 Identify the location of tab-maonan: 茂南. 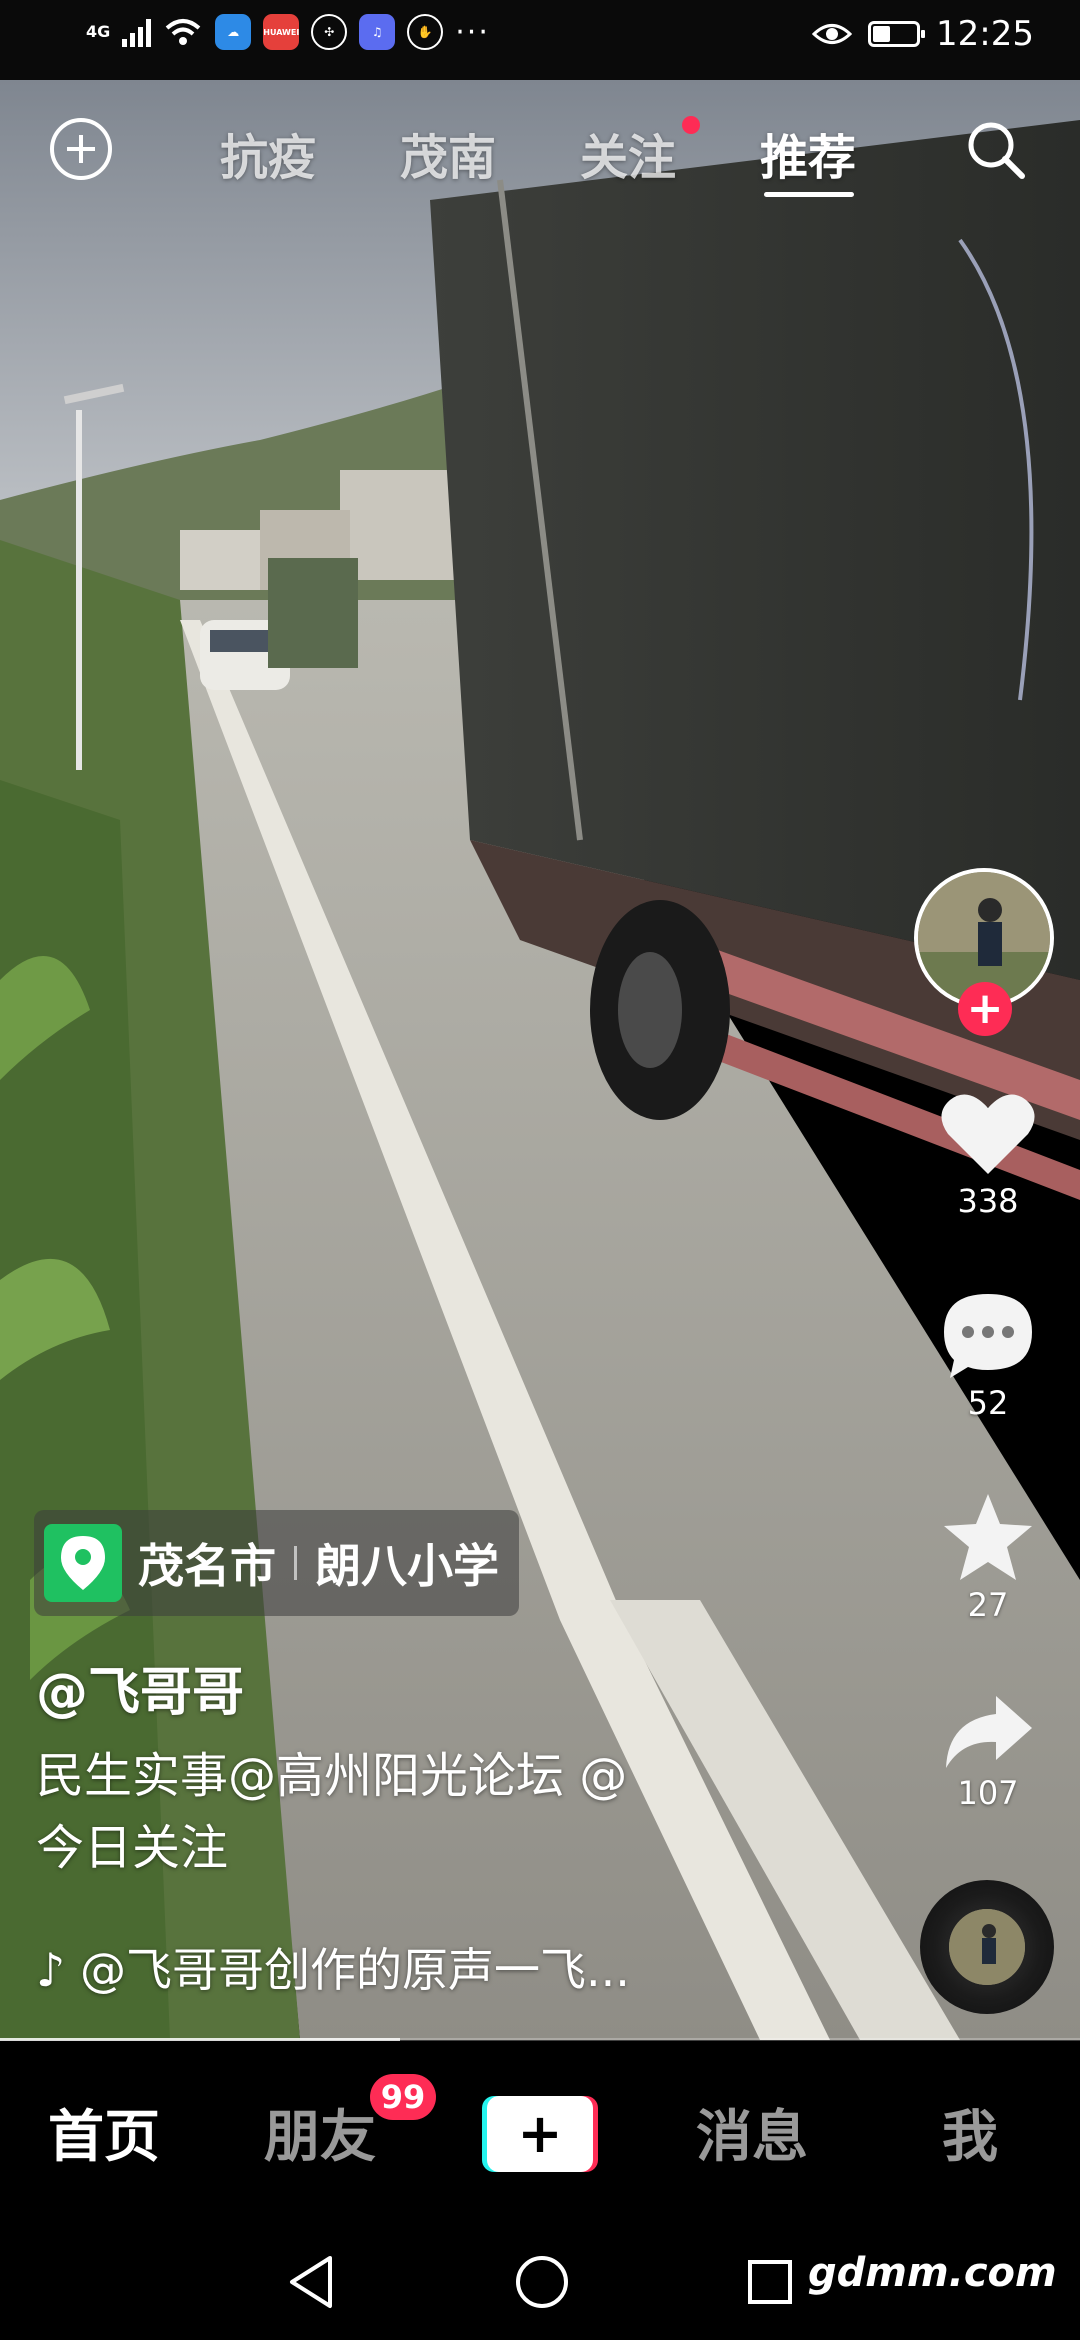
(448, 153).